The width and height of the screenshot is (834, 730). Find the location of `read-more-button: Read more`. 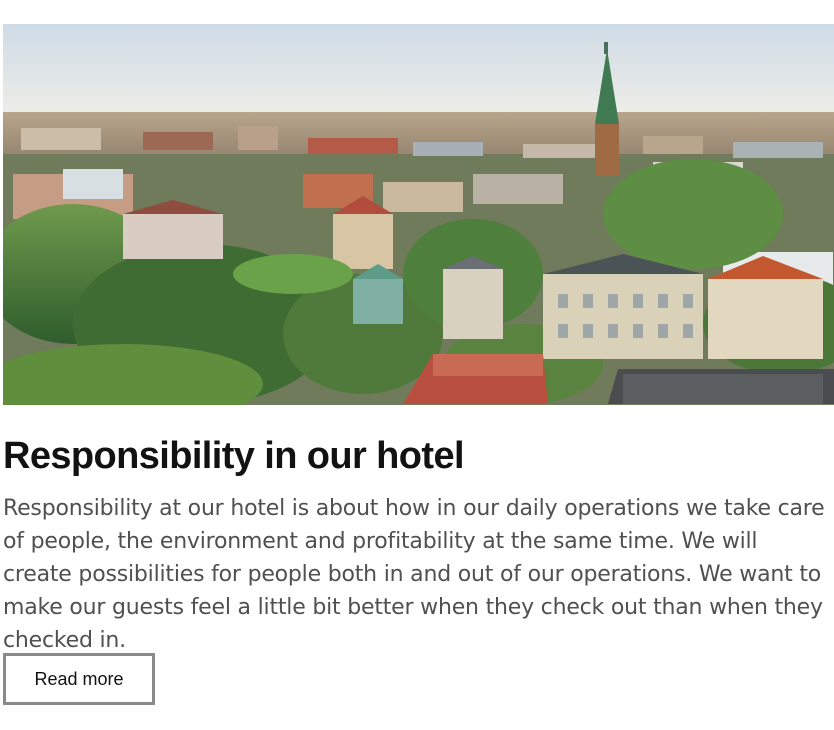

read-more-button: Read more is located at coordinates (79, 679).